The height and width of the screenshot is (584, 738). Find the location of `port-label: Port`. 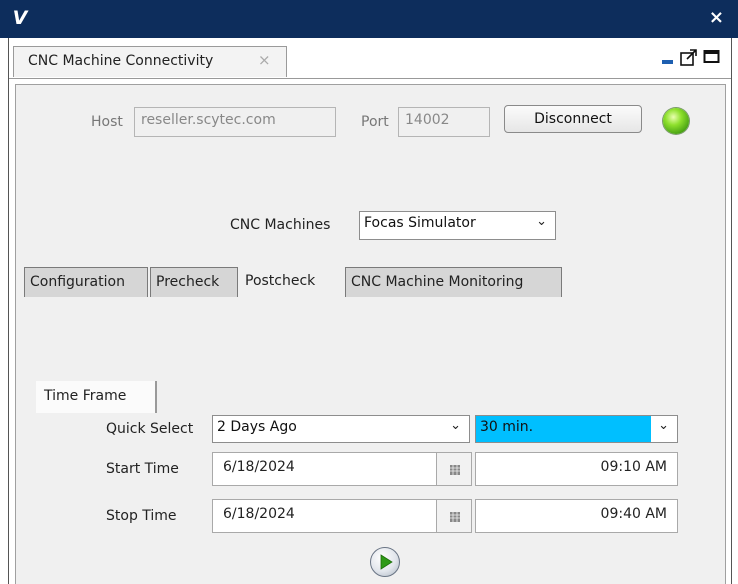

port-label: Port is located at coordinates (375, 122).